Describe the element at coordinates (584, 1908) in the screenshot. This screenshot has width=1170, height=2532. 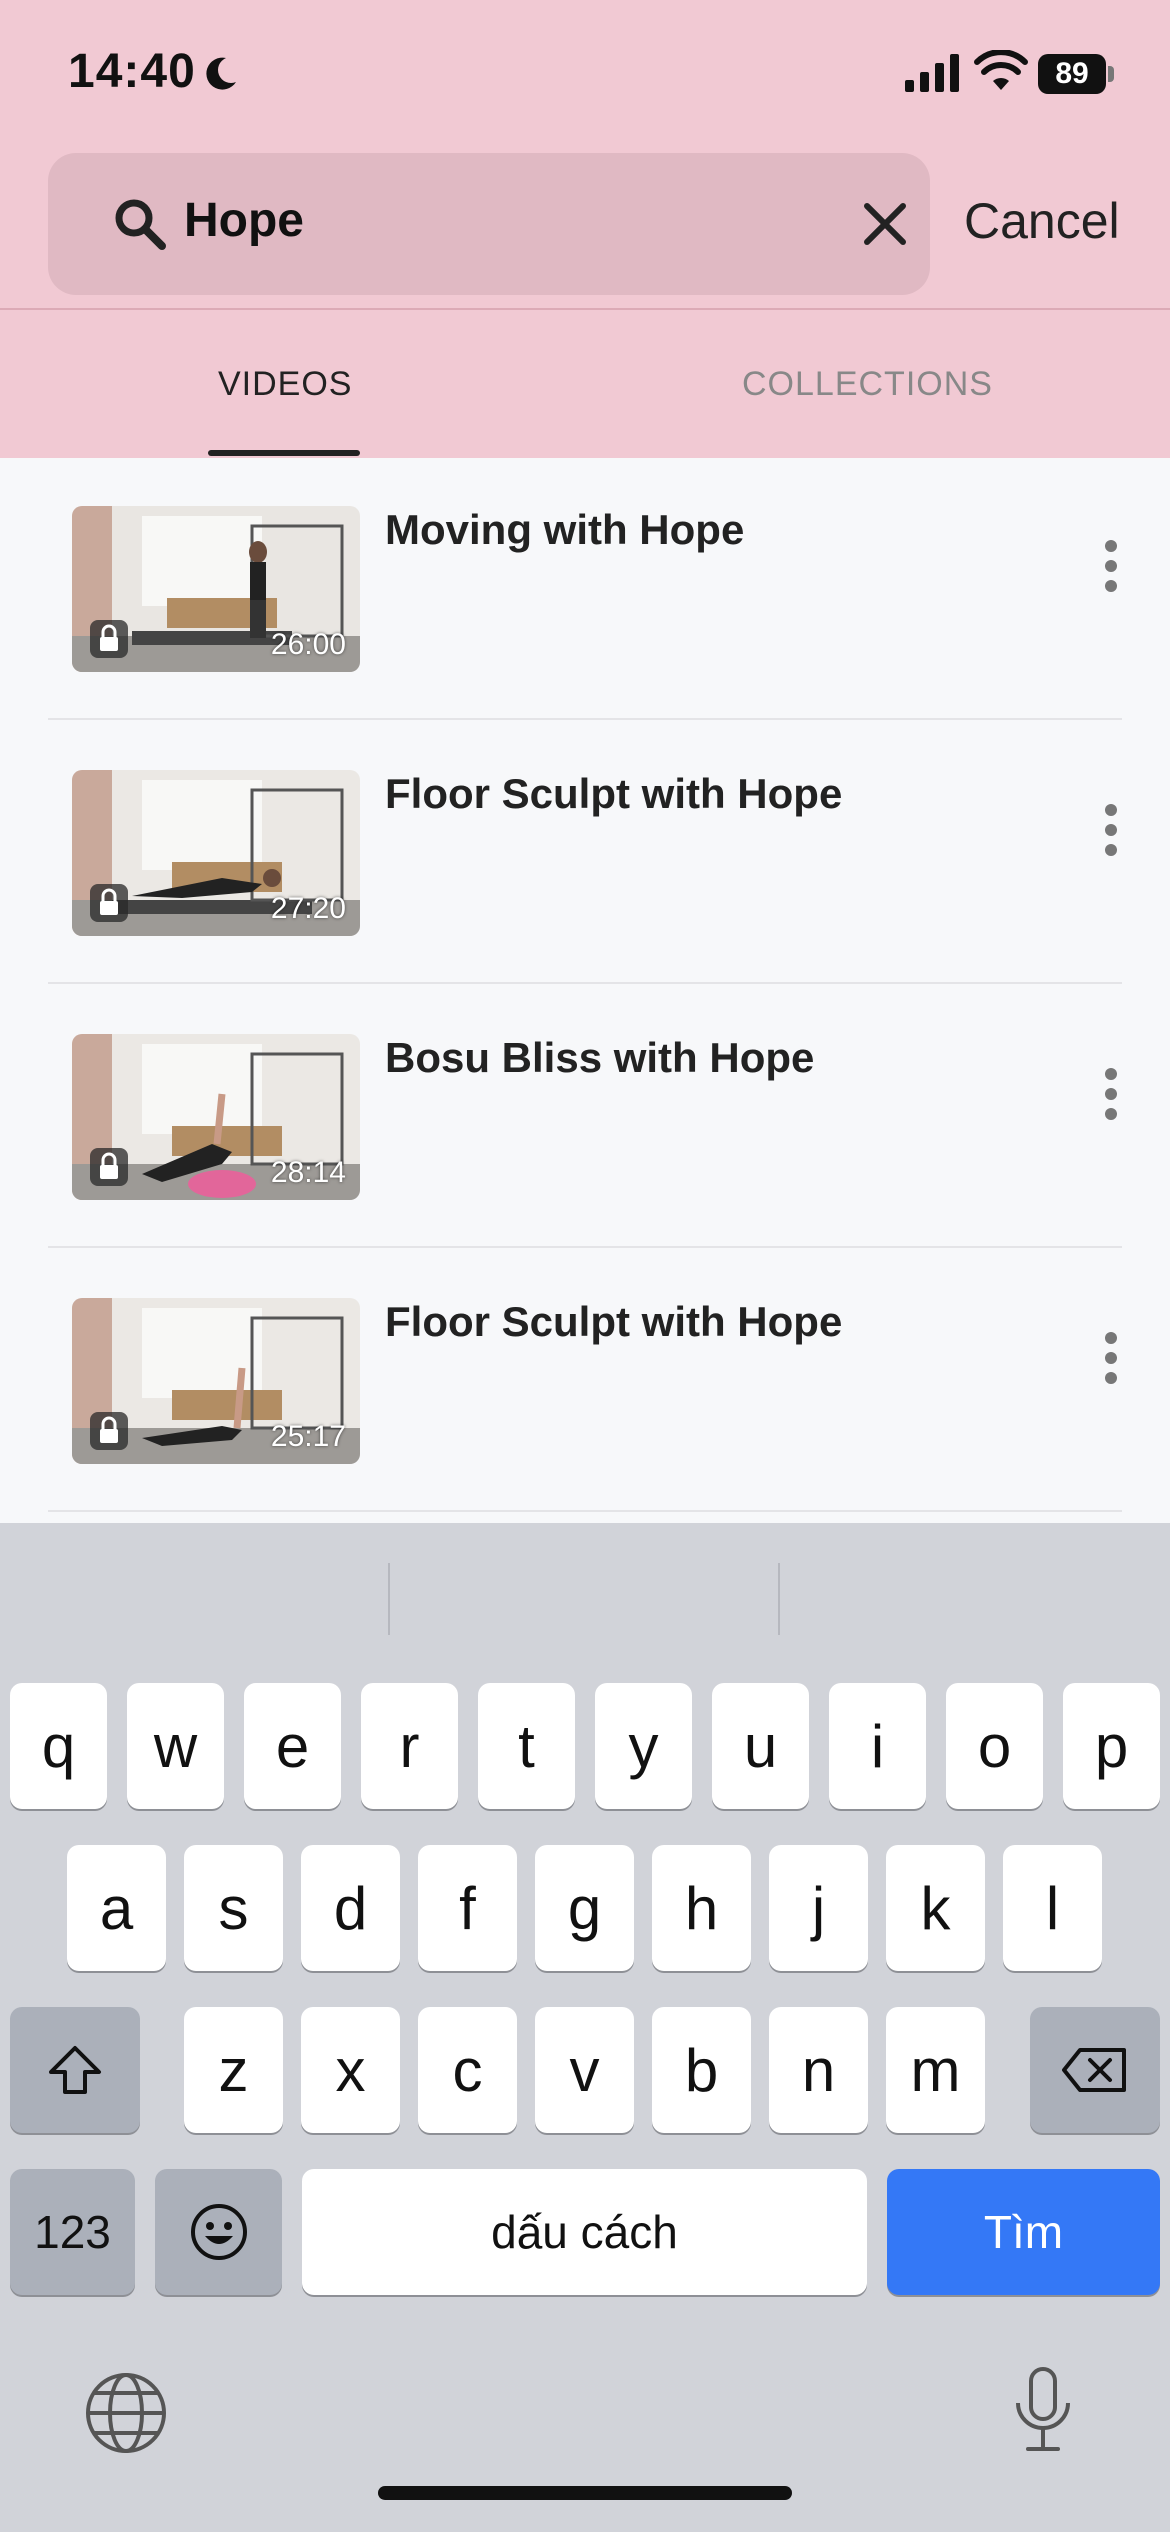
I see `key-g: g` at that location.